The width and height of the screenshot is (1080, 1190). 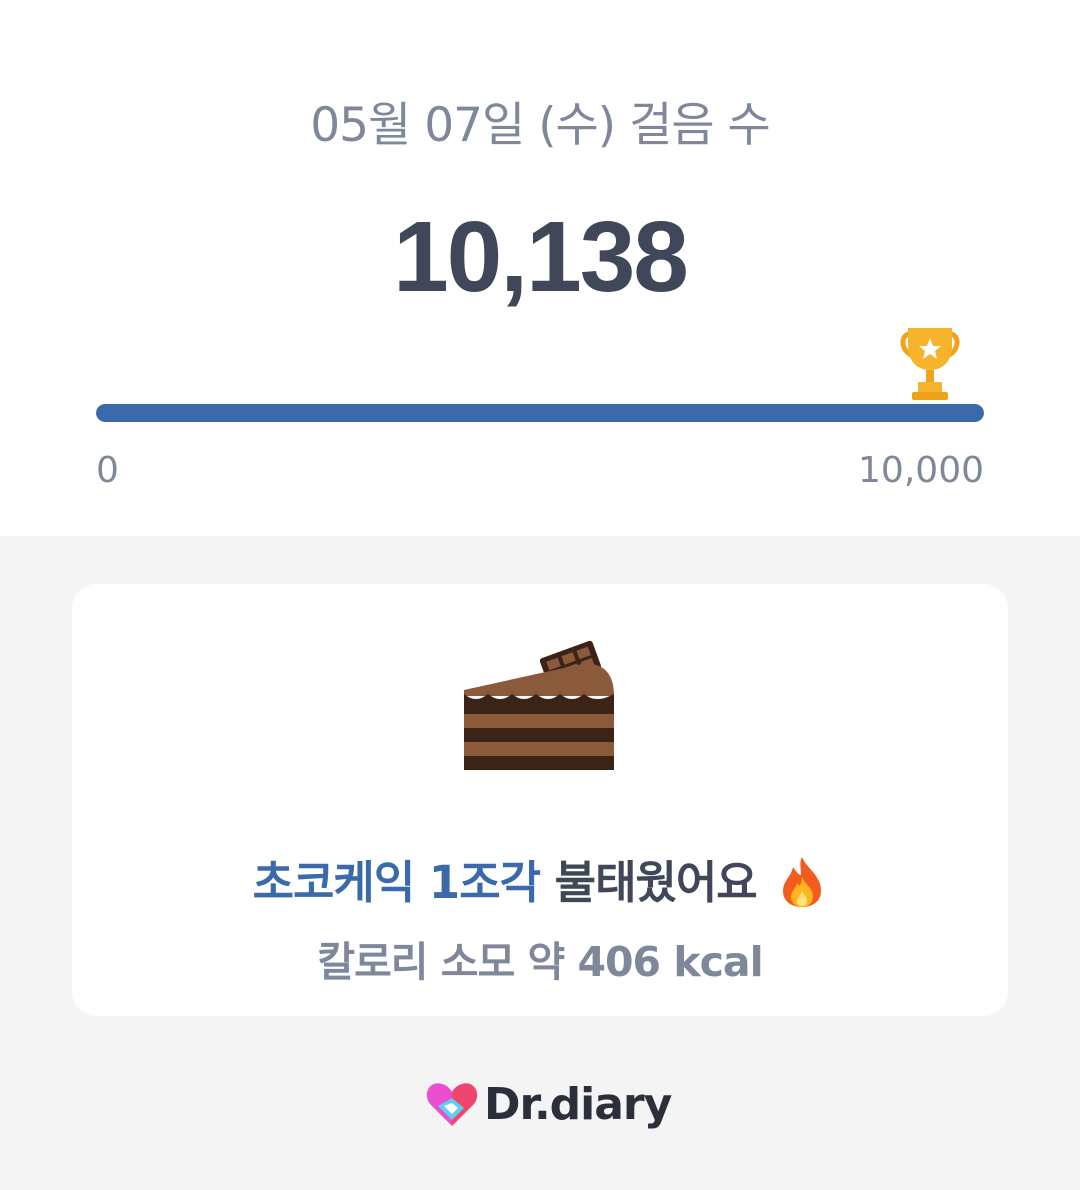 I want to click on calorie-burned-text: 칼로리 소모 약 406 kcal, so click(x=540, y=962).